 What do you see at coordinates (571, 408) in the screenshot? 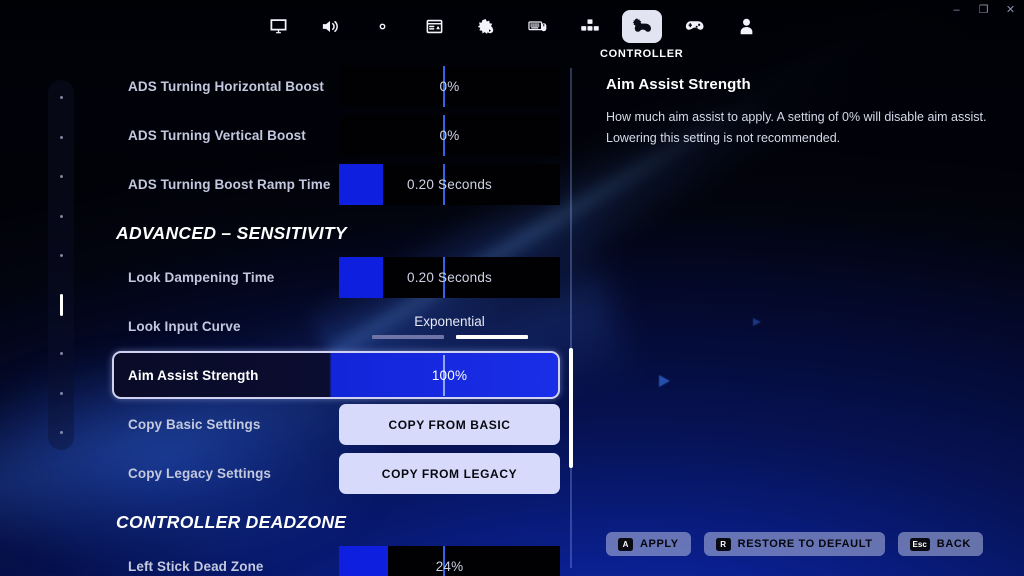
I see `scrollbar-thumb` at bounding box center [571, 408].